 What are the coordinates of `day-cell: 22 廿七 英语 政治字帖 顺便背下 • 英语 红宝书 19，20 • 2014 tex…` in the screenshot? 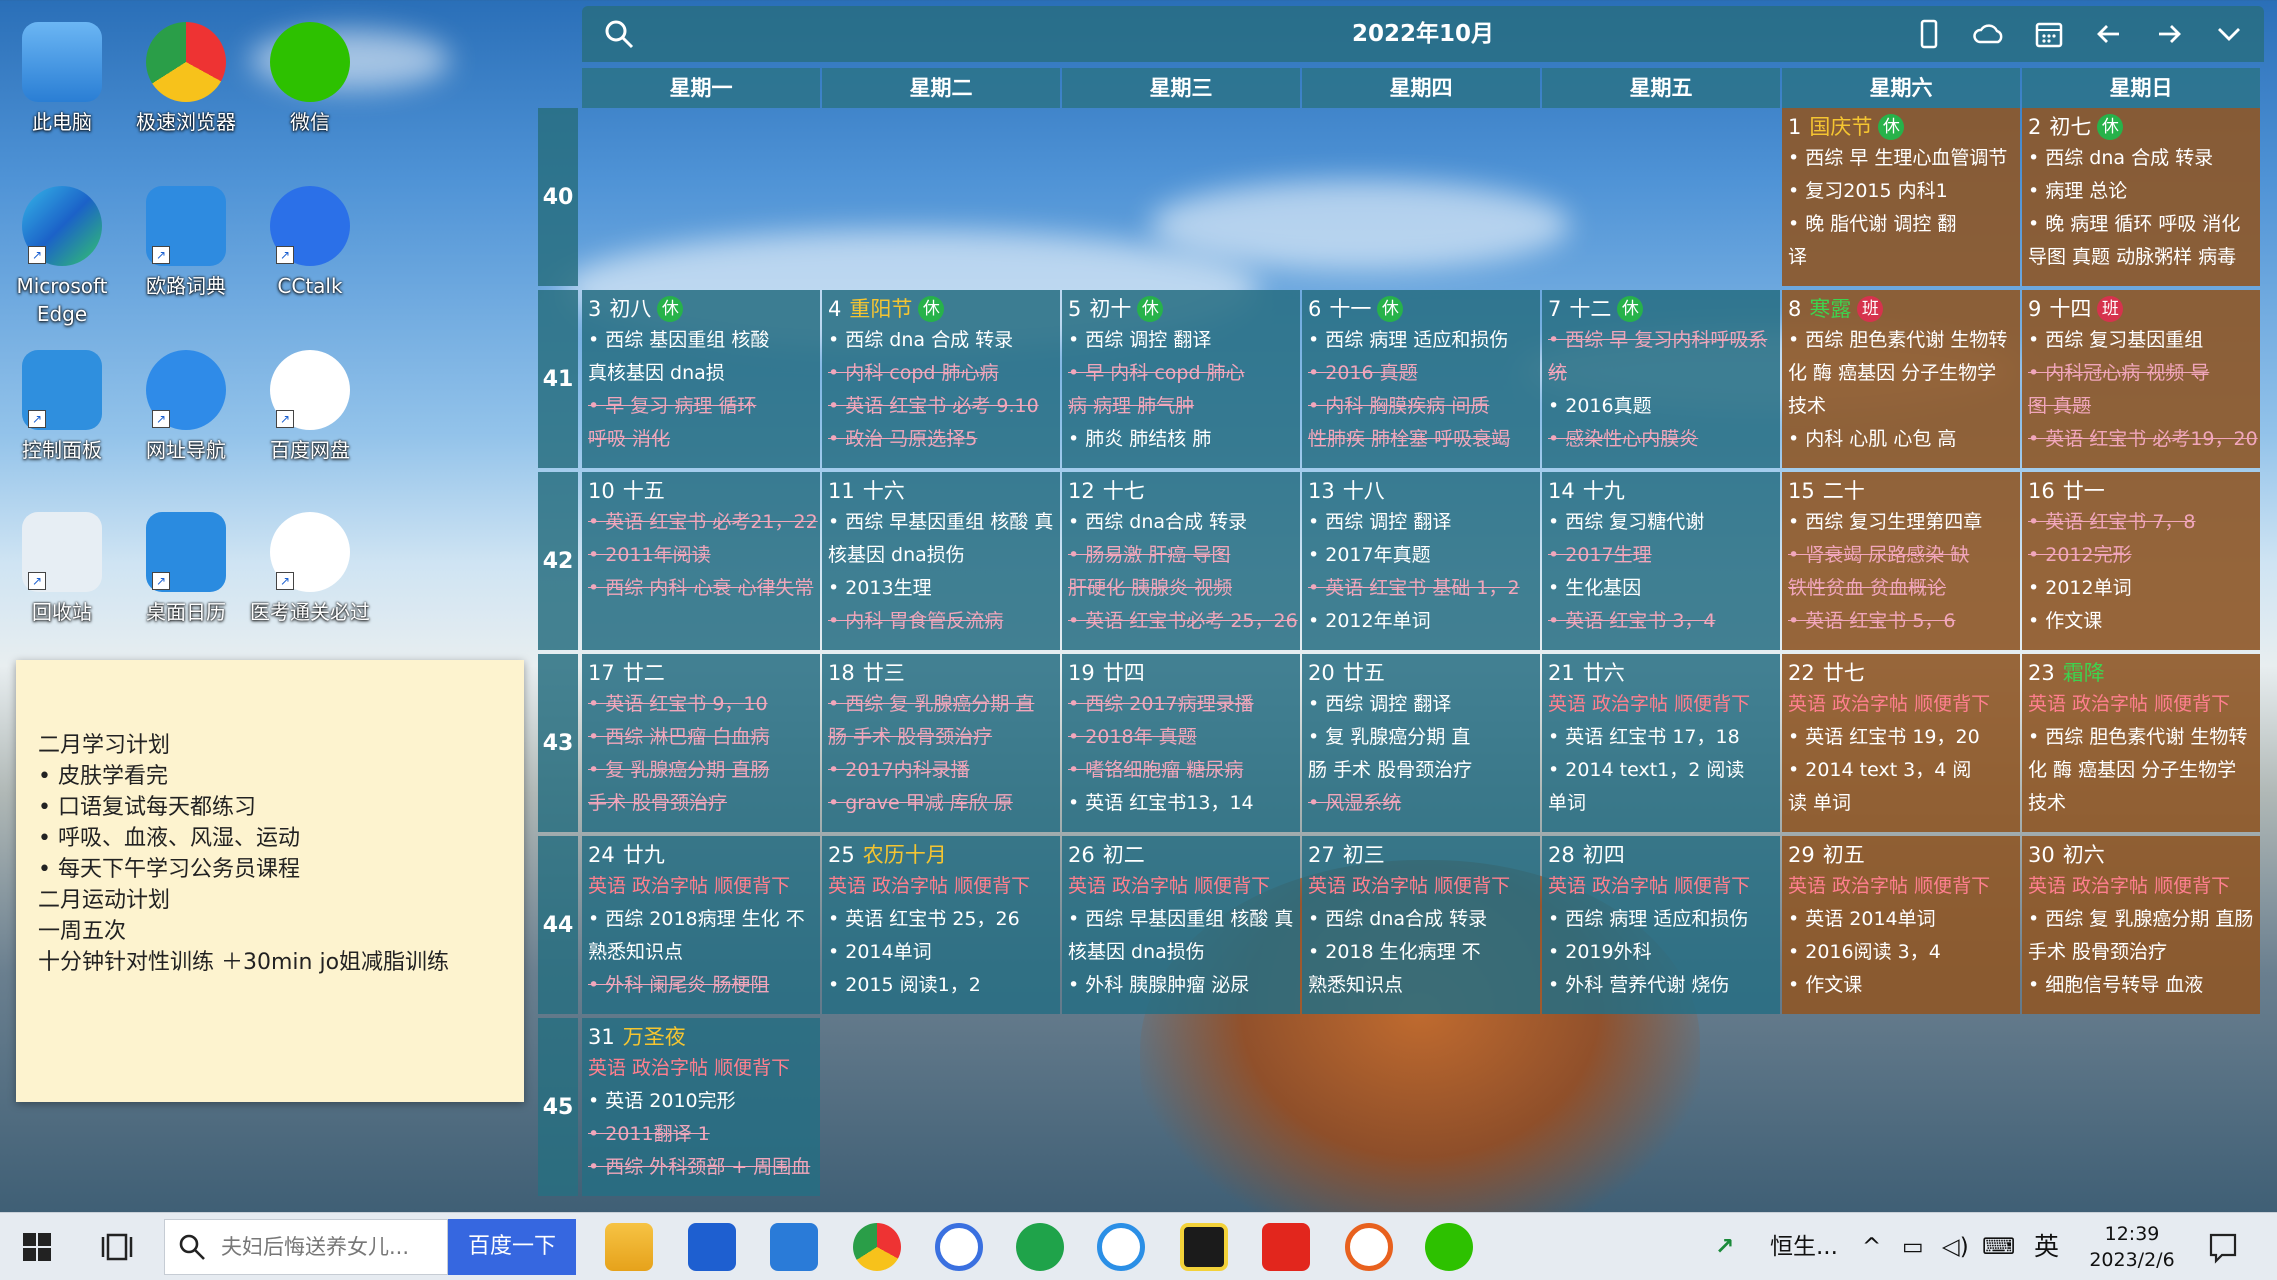 It's located at (1901, 743).